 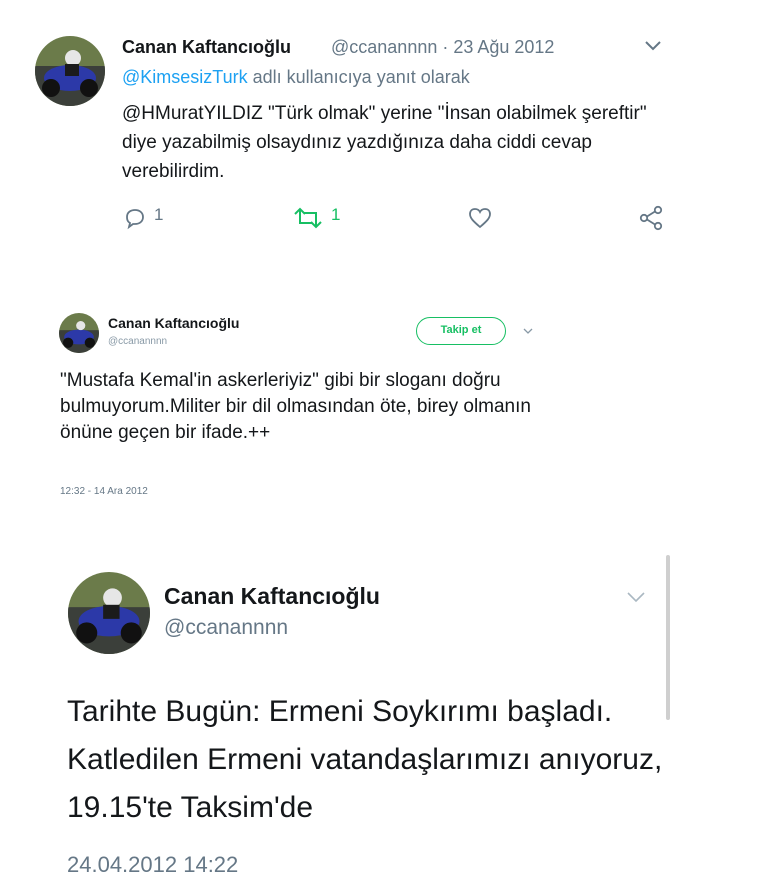 What do you see at coordinates (135, 218) in the screenshot?
I see `reply-icon` at bounding box center [135, 218].